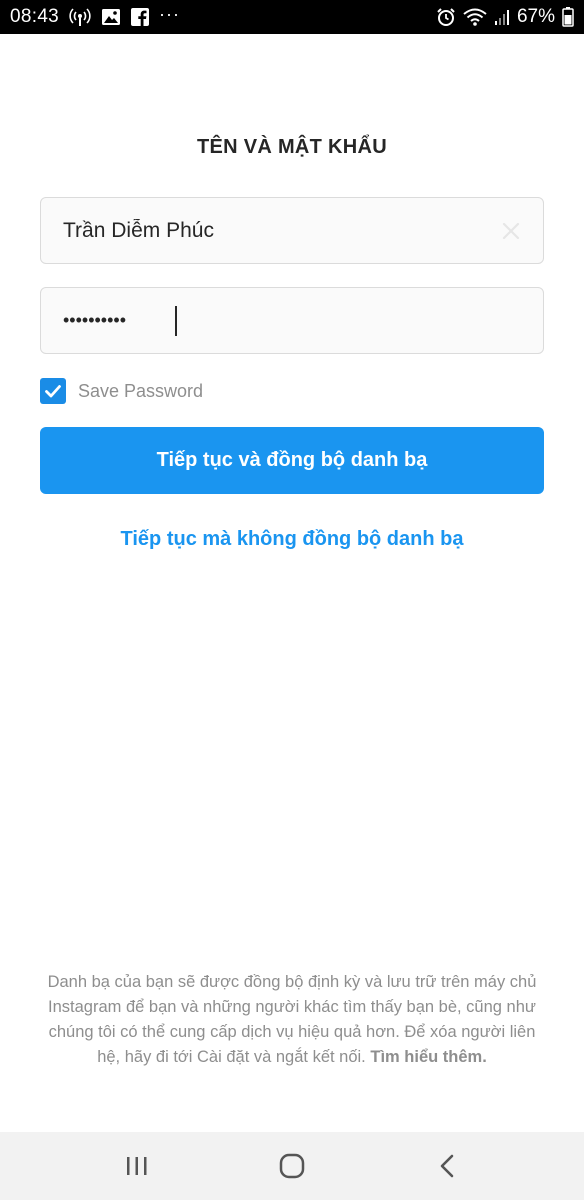 The width and height of the screenshot is (584, 1200). I want to click on name-field-container, so click(292, 230).